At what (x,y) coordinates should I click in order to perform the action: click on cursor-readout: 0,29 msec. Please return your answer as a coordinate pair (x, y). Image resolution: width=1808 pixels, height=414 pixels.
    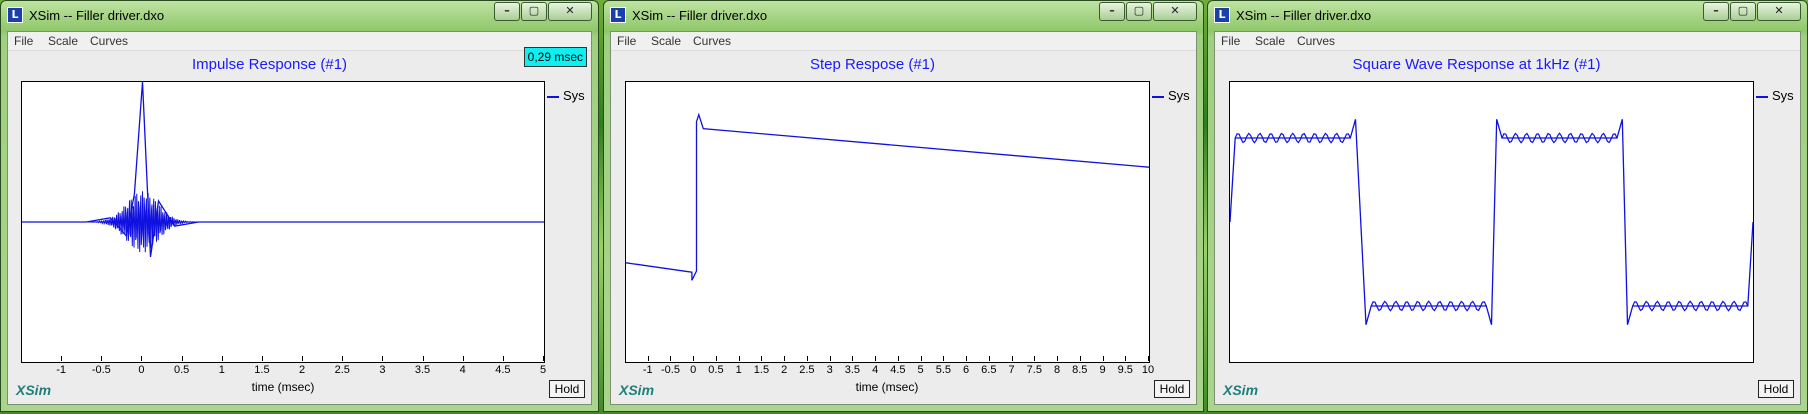
    Looking at the image, I should click on (555, 57).